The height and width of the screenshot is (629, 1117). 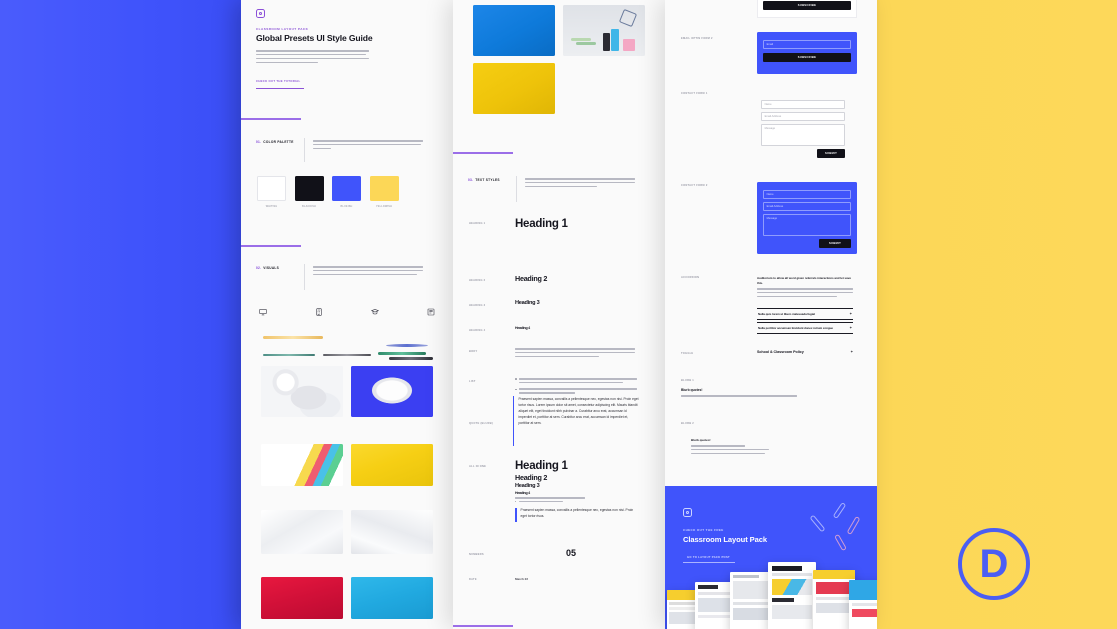 I want to click on blue-swatch-label: Blueish, so click(x=346, y=206).